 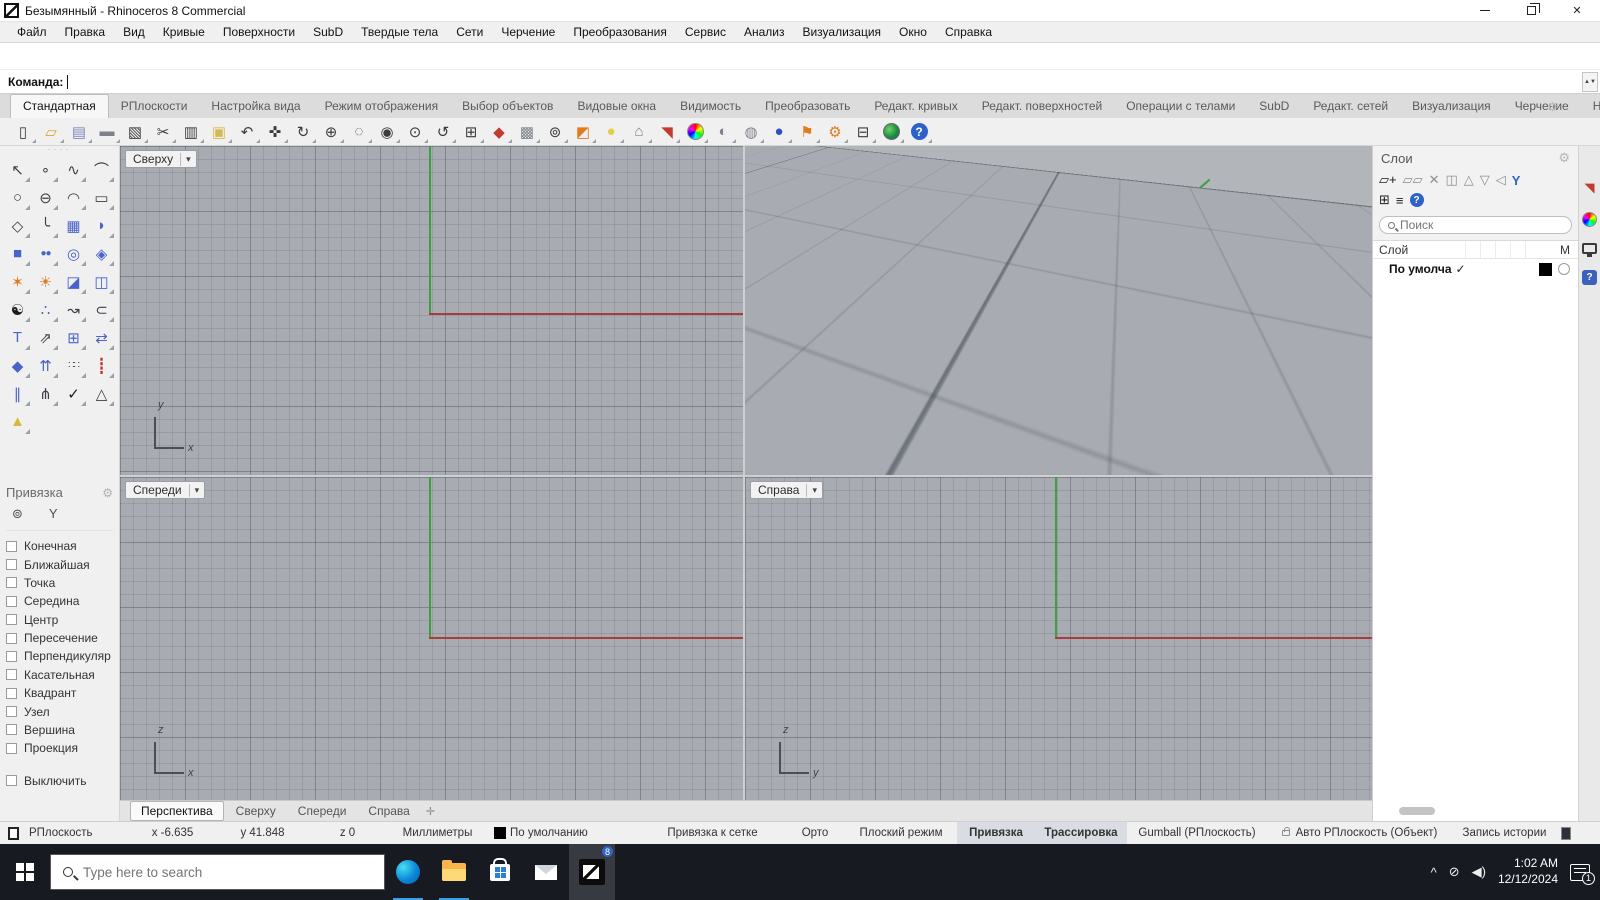 I want to click on restore-button, so click(x=1531, y=10).